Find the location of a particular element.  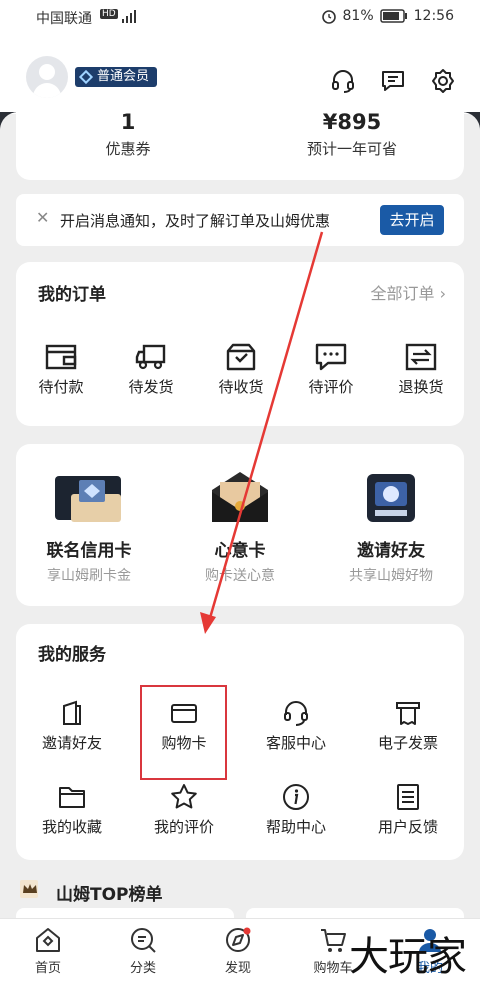

watermark: 大玩家 is located at coordinates (408, 957).